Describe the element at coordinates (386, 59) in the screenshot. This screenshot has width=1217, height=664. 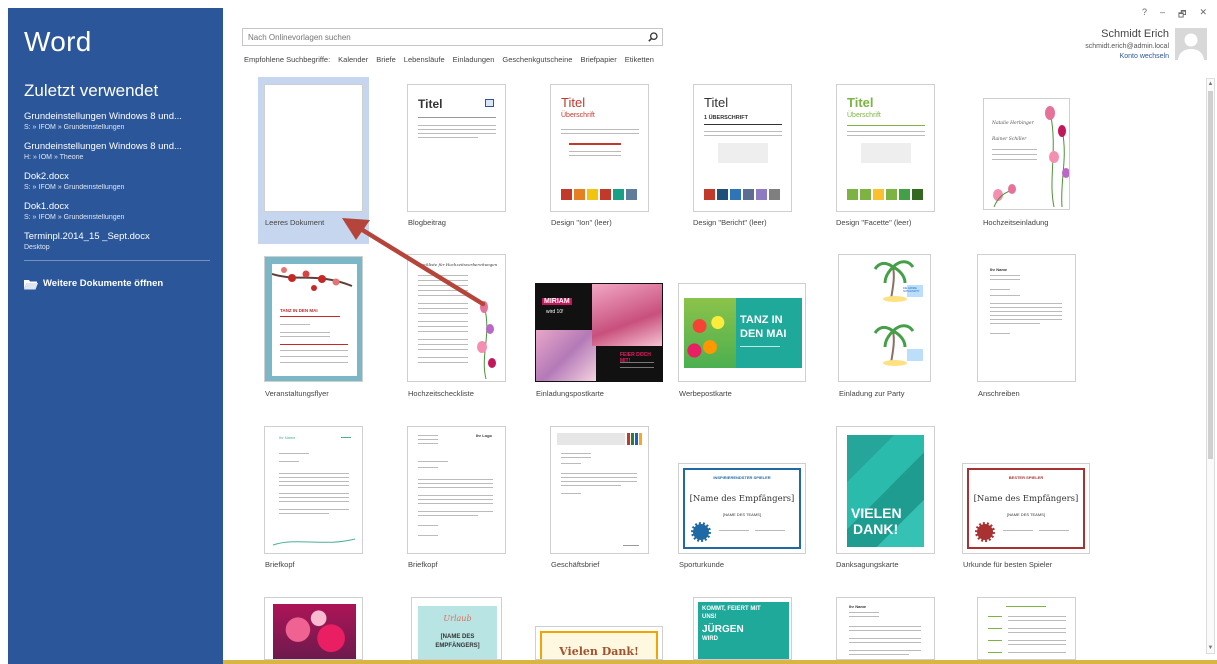
I see `suggestion-link: Briefe` at that location.